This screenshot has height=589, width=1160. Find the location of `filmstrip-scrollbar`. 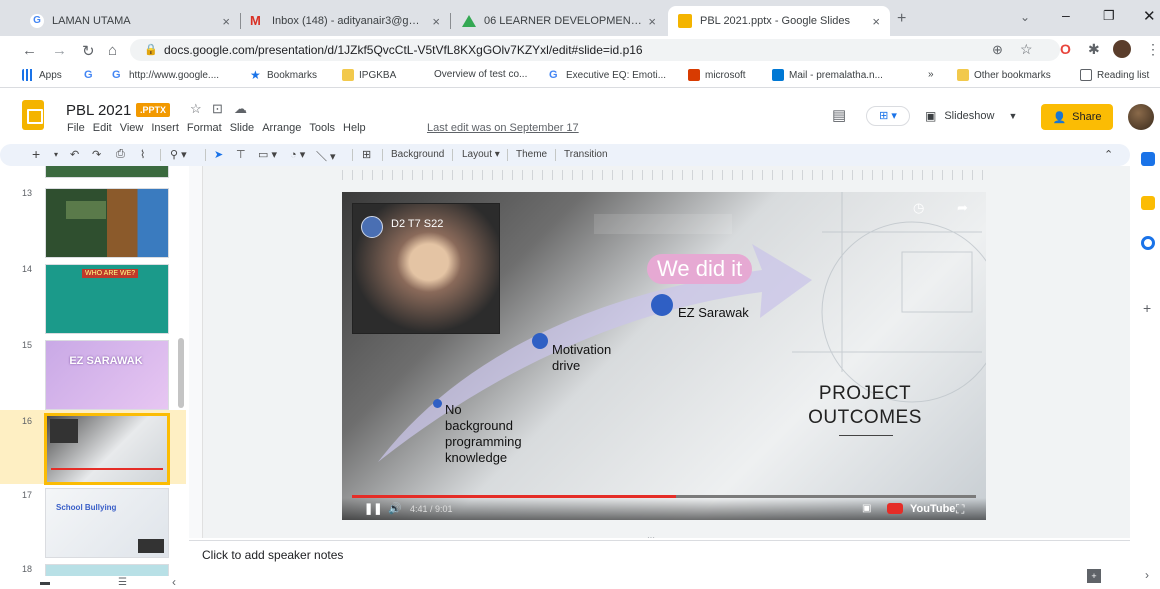

filmstrip-scrollbar is located at coordinates (181, 373).